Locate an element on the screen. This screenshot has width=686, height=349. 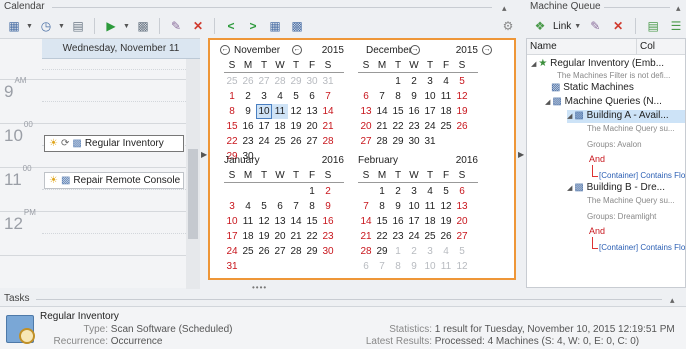
appointment-regular-inventory: ☀ ⟳ ▩ Regular Inventory is located at coordinates (114, 143).